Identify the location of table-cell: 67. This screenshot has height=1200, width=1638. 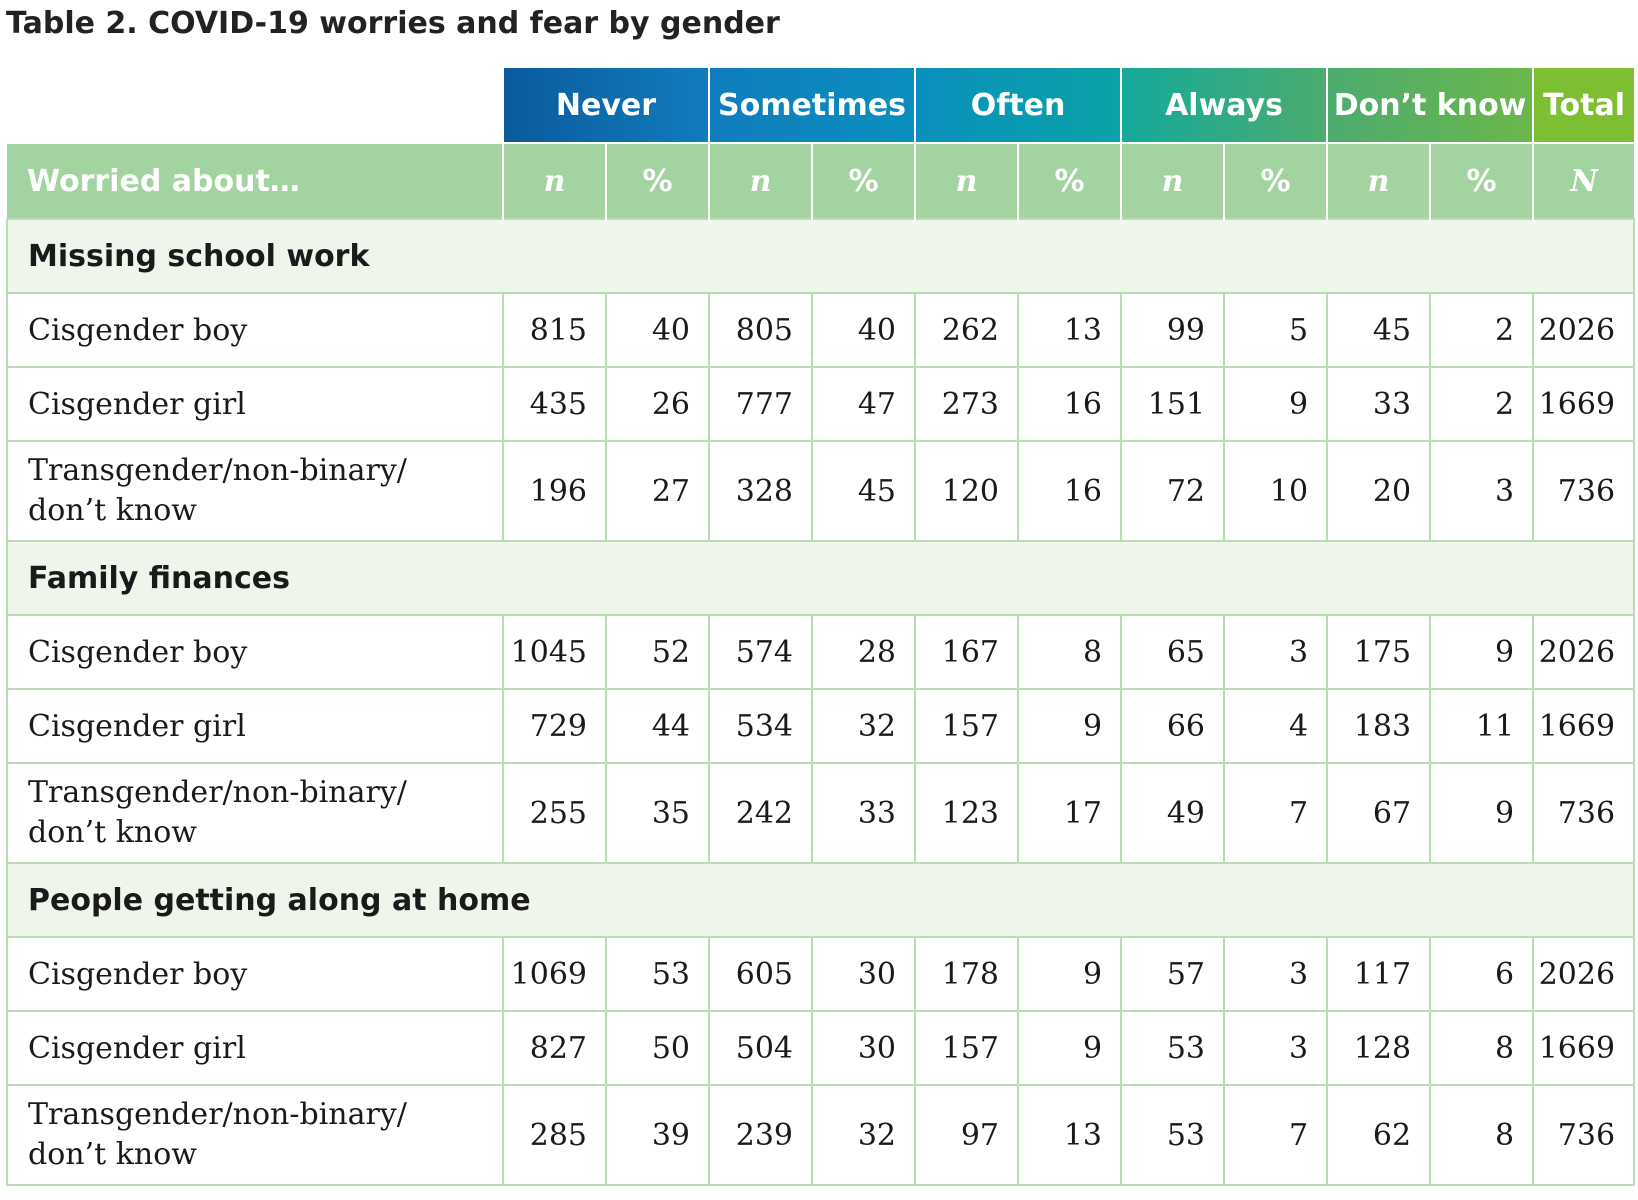
(1379, 813).